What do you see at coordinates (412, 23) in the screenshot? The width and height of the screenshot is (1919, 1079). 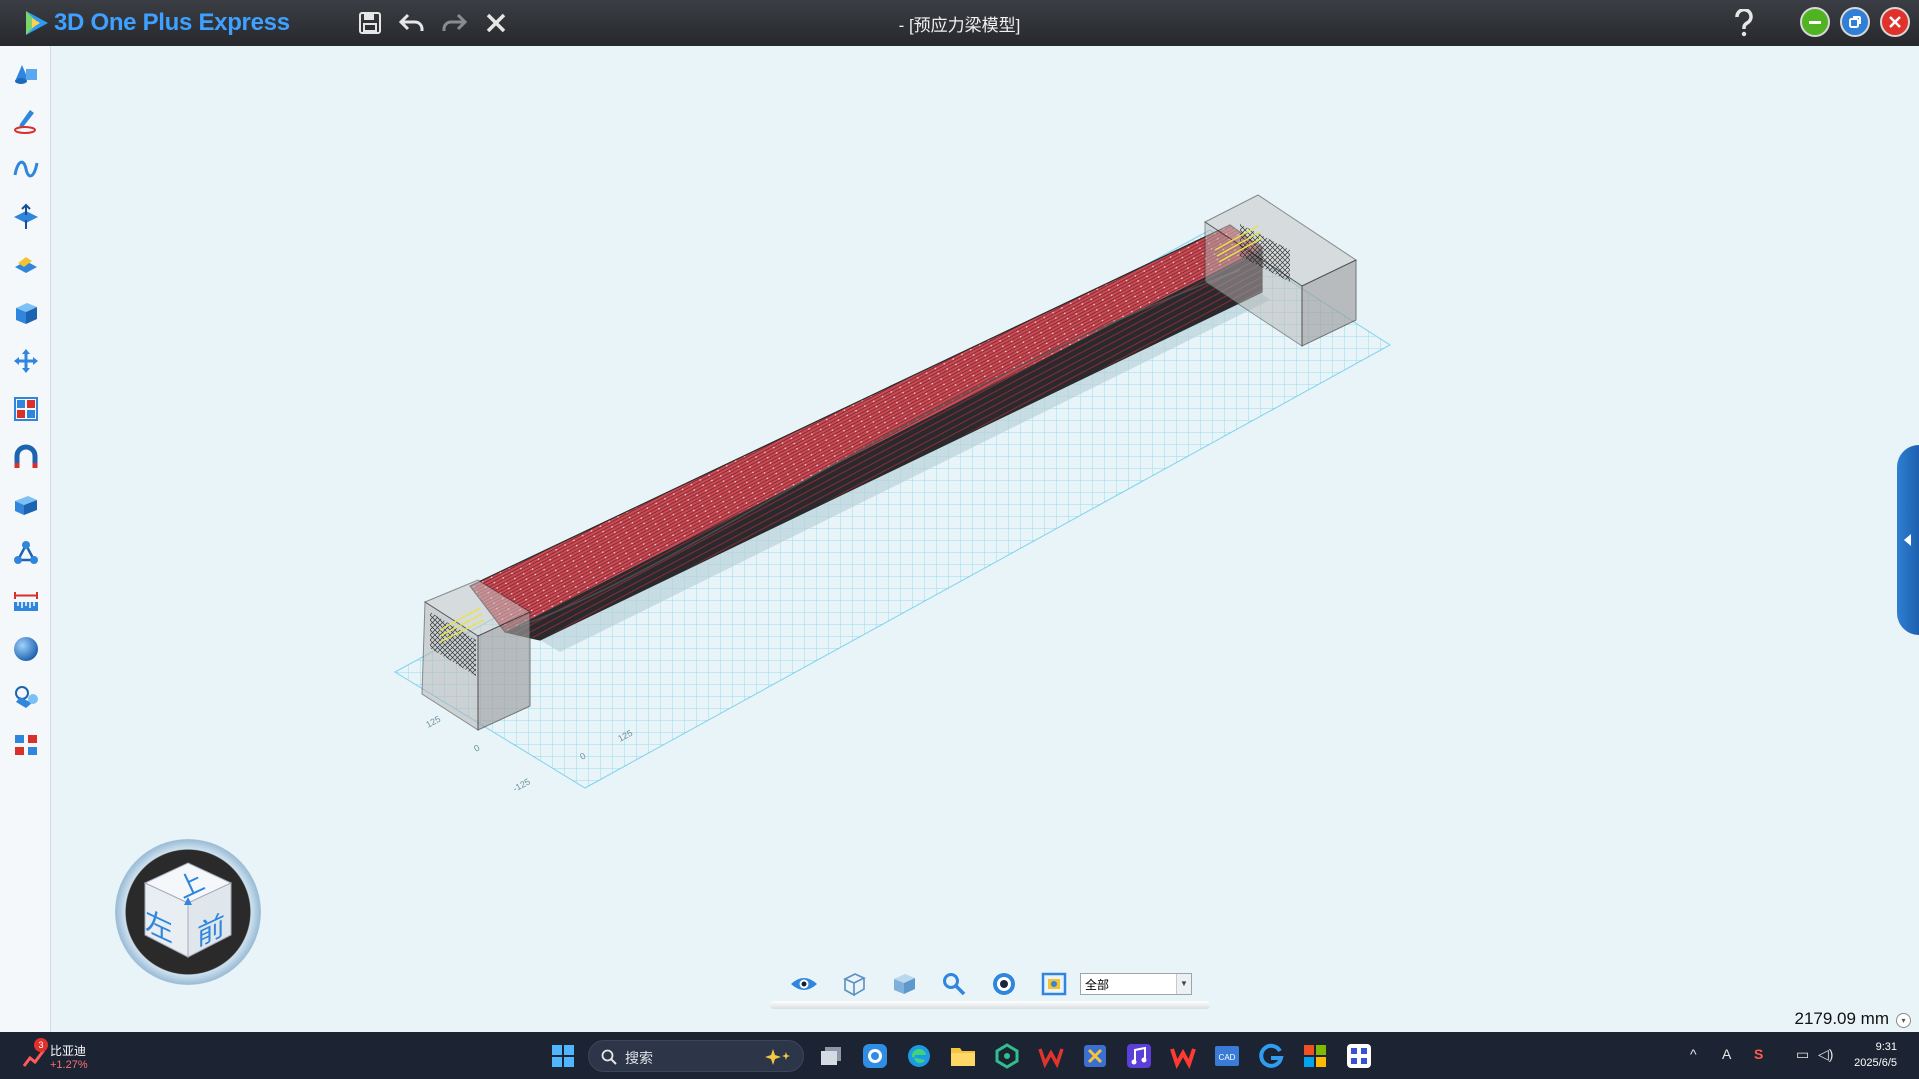 I see `undo-button` at bounding box center [412, 23].